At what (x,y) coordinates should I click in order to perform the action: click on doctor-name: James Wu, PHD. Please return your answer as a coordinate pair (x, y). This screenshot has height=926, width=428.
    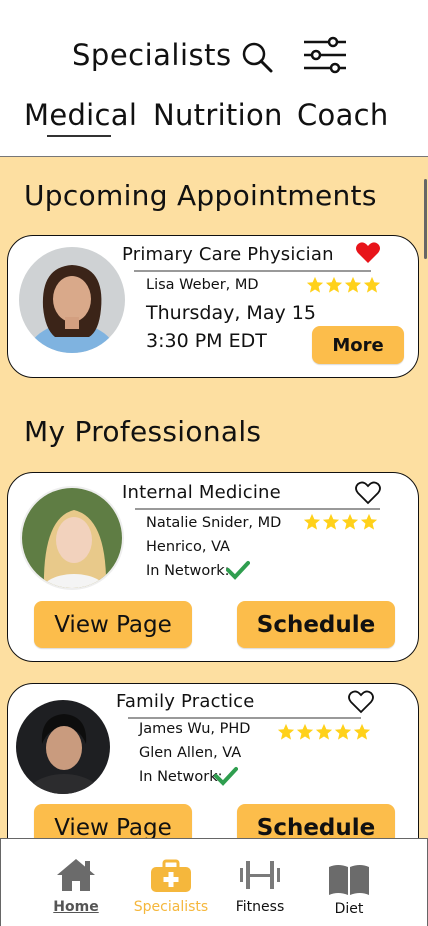
    Looking at the image, I should click on (195, 729).